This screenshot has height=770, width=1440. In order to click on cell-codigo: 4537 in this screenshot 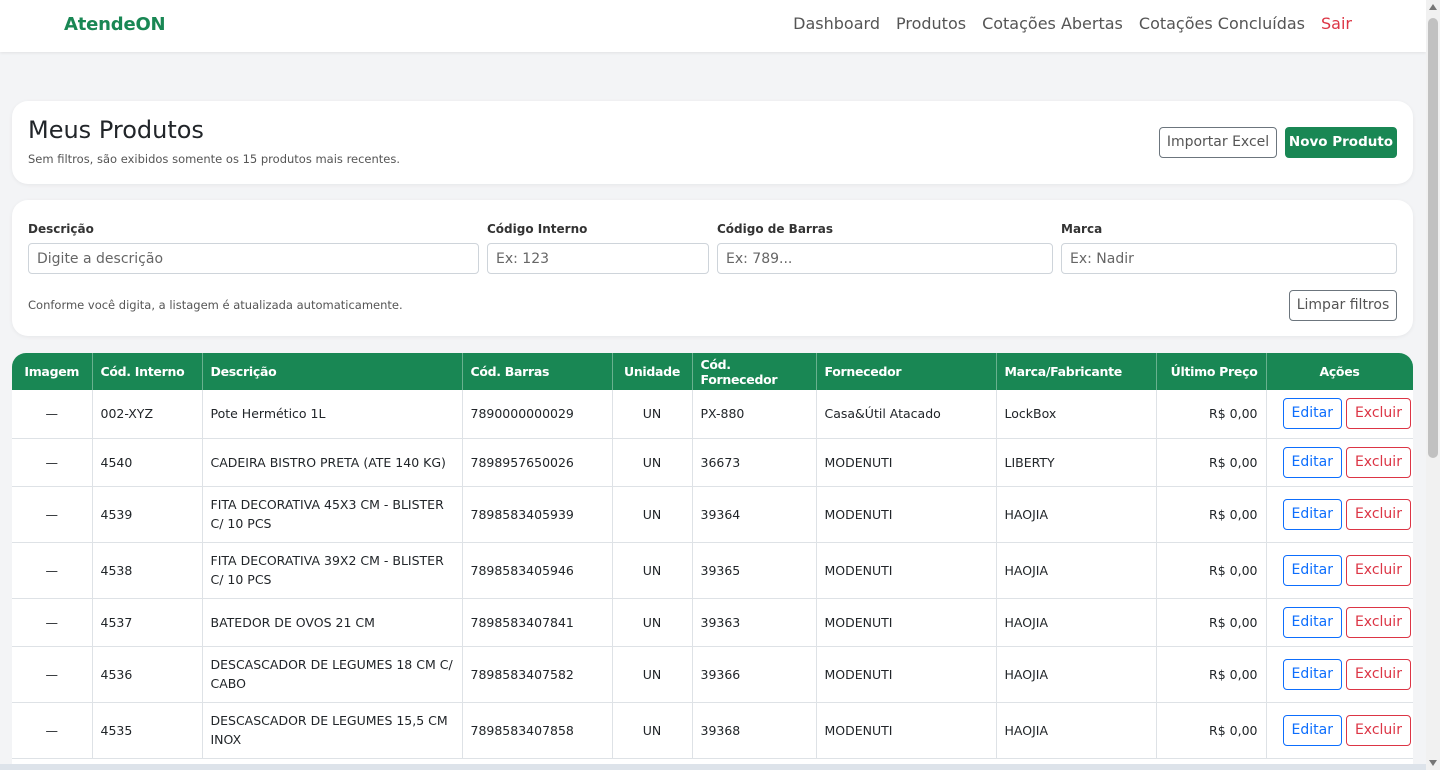, I will do `click(147, 622)`.